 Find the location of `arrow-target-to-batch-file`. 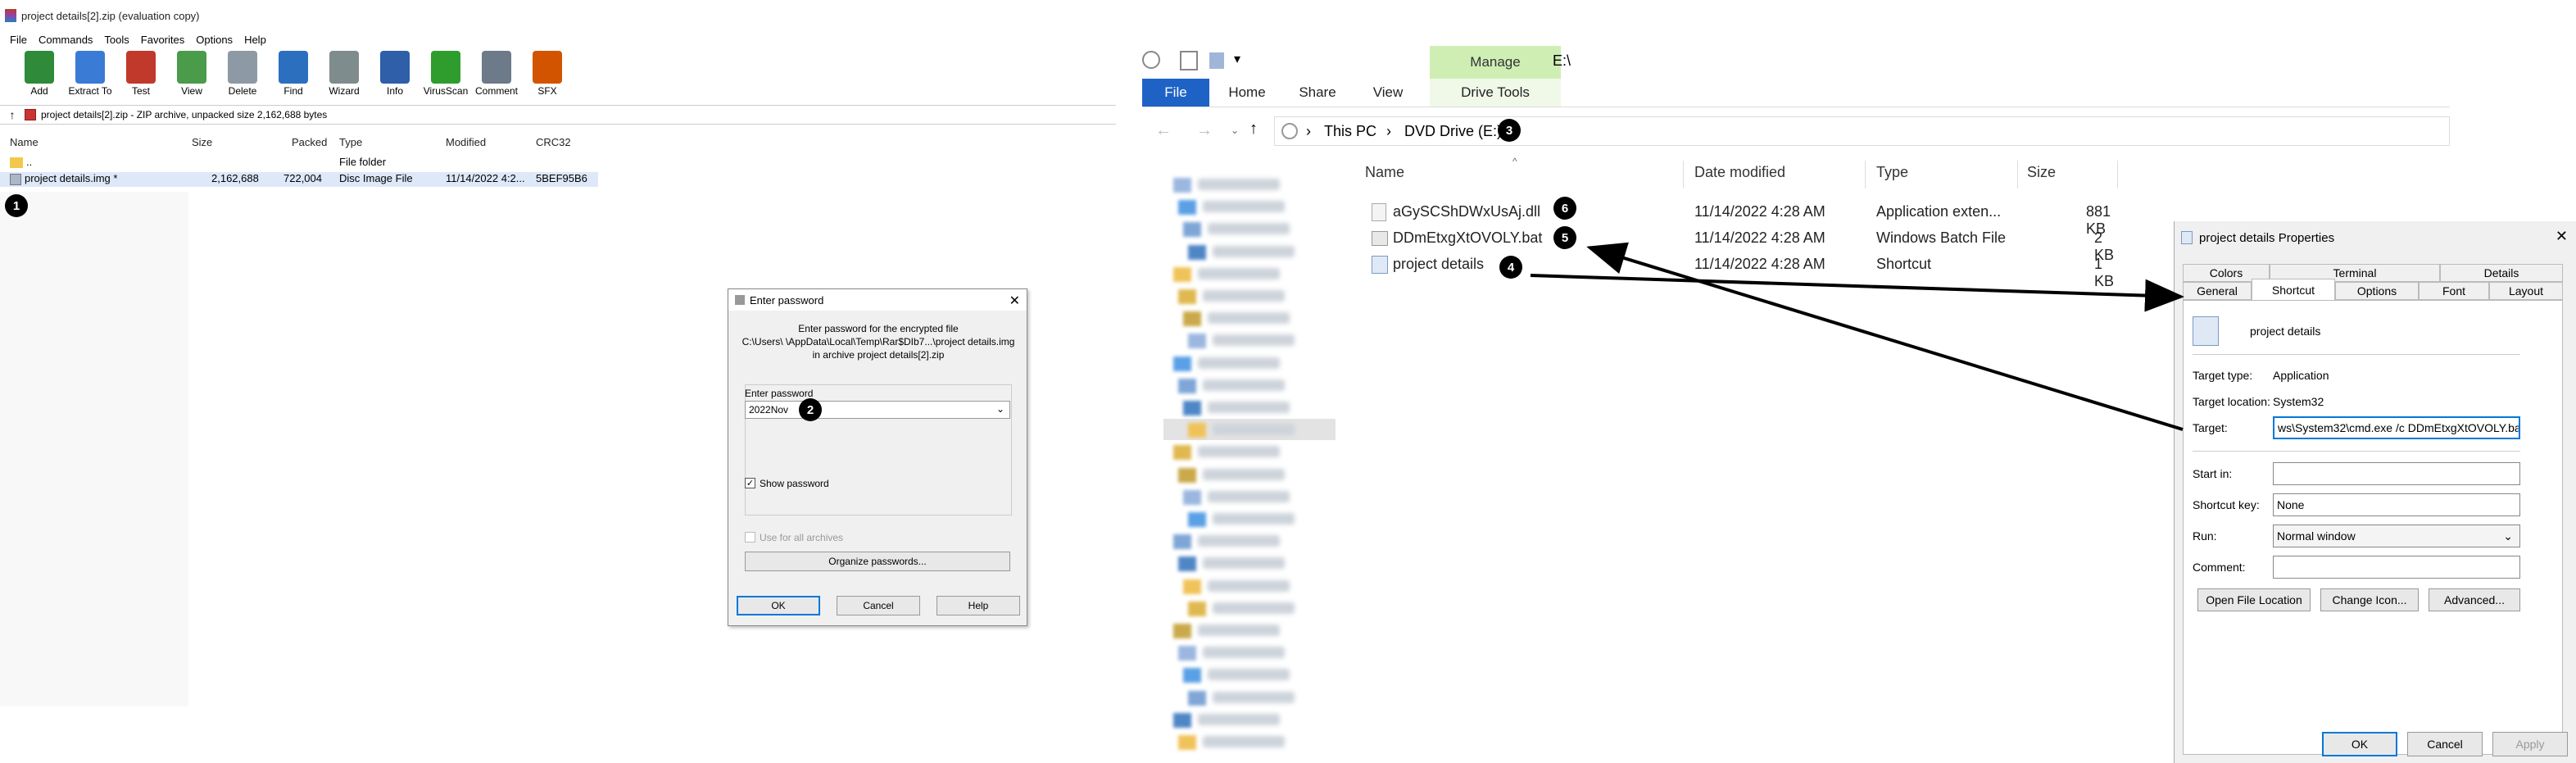

arrow-target-to-batch-file is located at coordinates (1885, 336).